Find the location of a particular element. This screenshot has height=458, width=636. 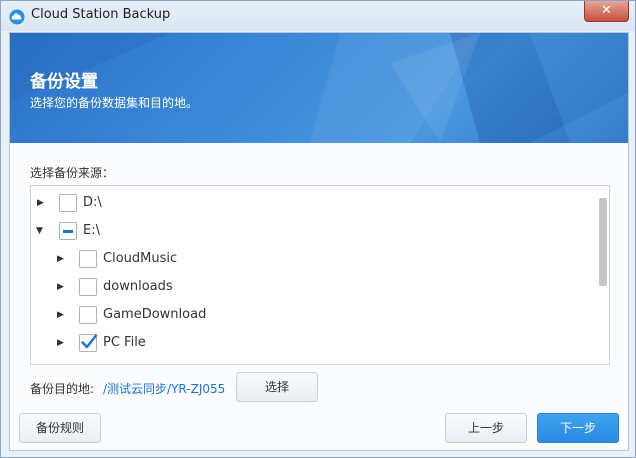

tree-item-label: CloudMusic is located at coordinates (140, 258).